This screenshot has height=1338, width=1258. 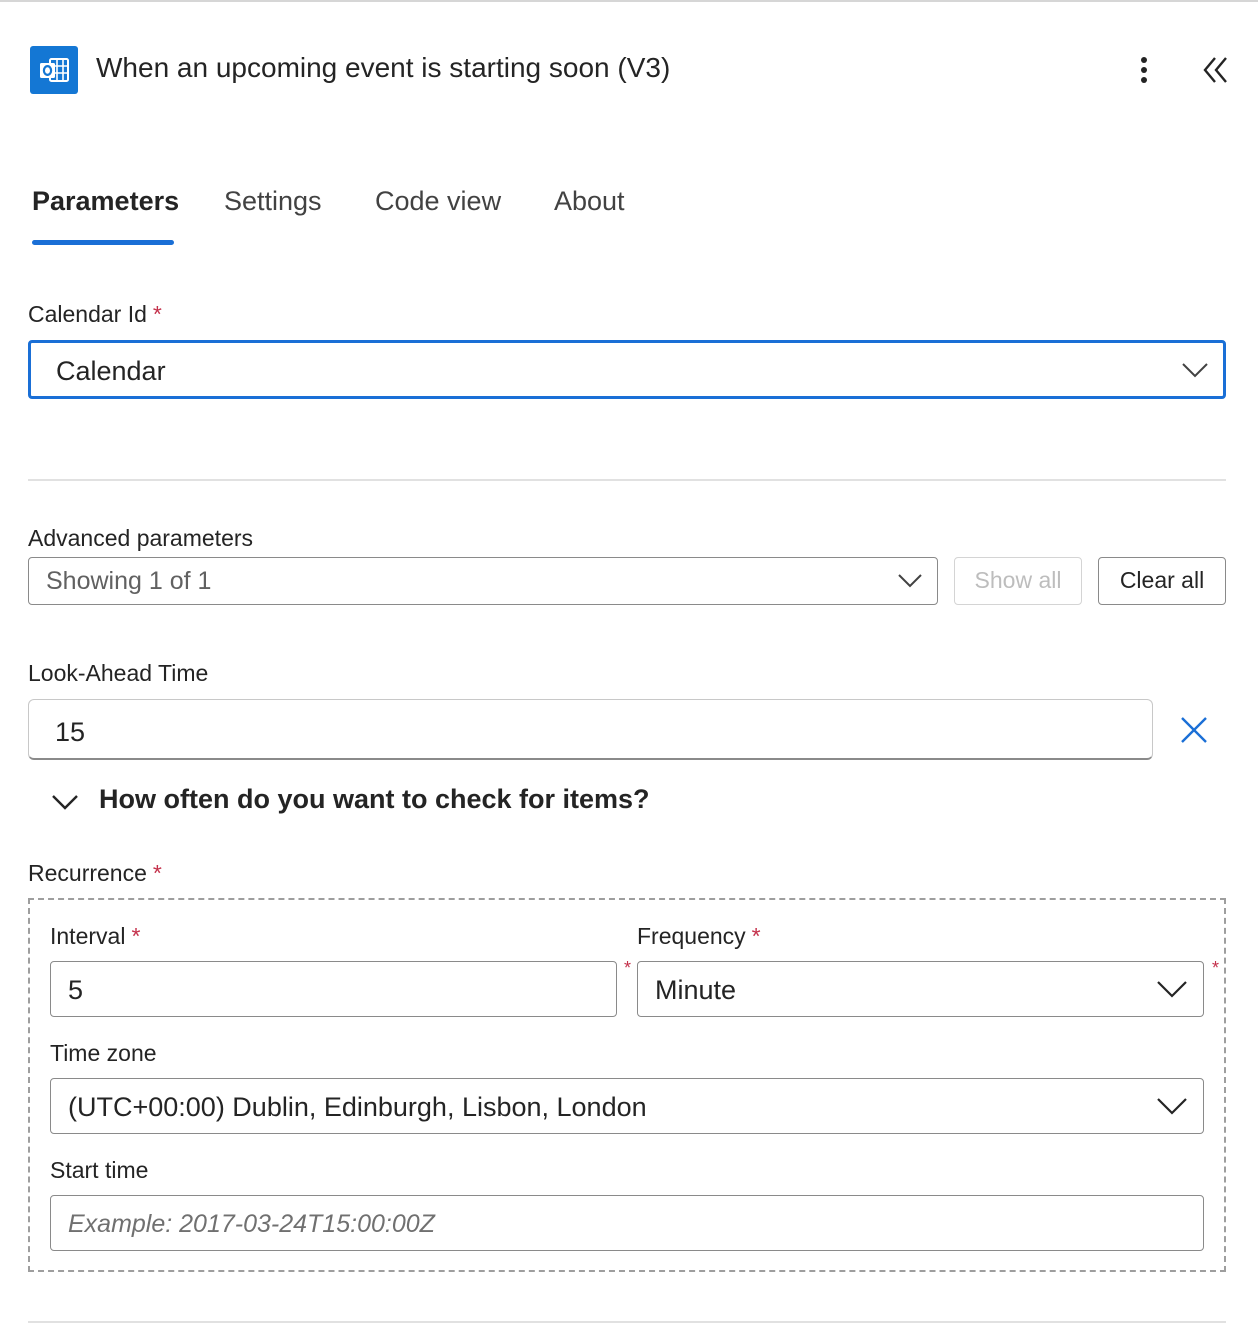 What do you see at coordinates (627, 369) in the screenshot?
I see `calendar-id-dropdown: Calendar` at bounding box center [627, 369].